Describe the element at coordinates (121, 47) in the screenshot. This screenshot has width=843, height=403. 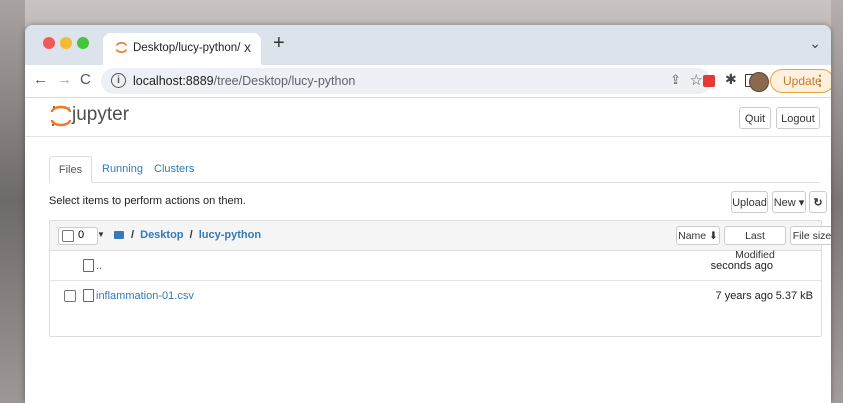
I see `jupyter-favicon-icon` at that location.